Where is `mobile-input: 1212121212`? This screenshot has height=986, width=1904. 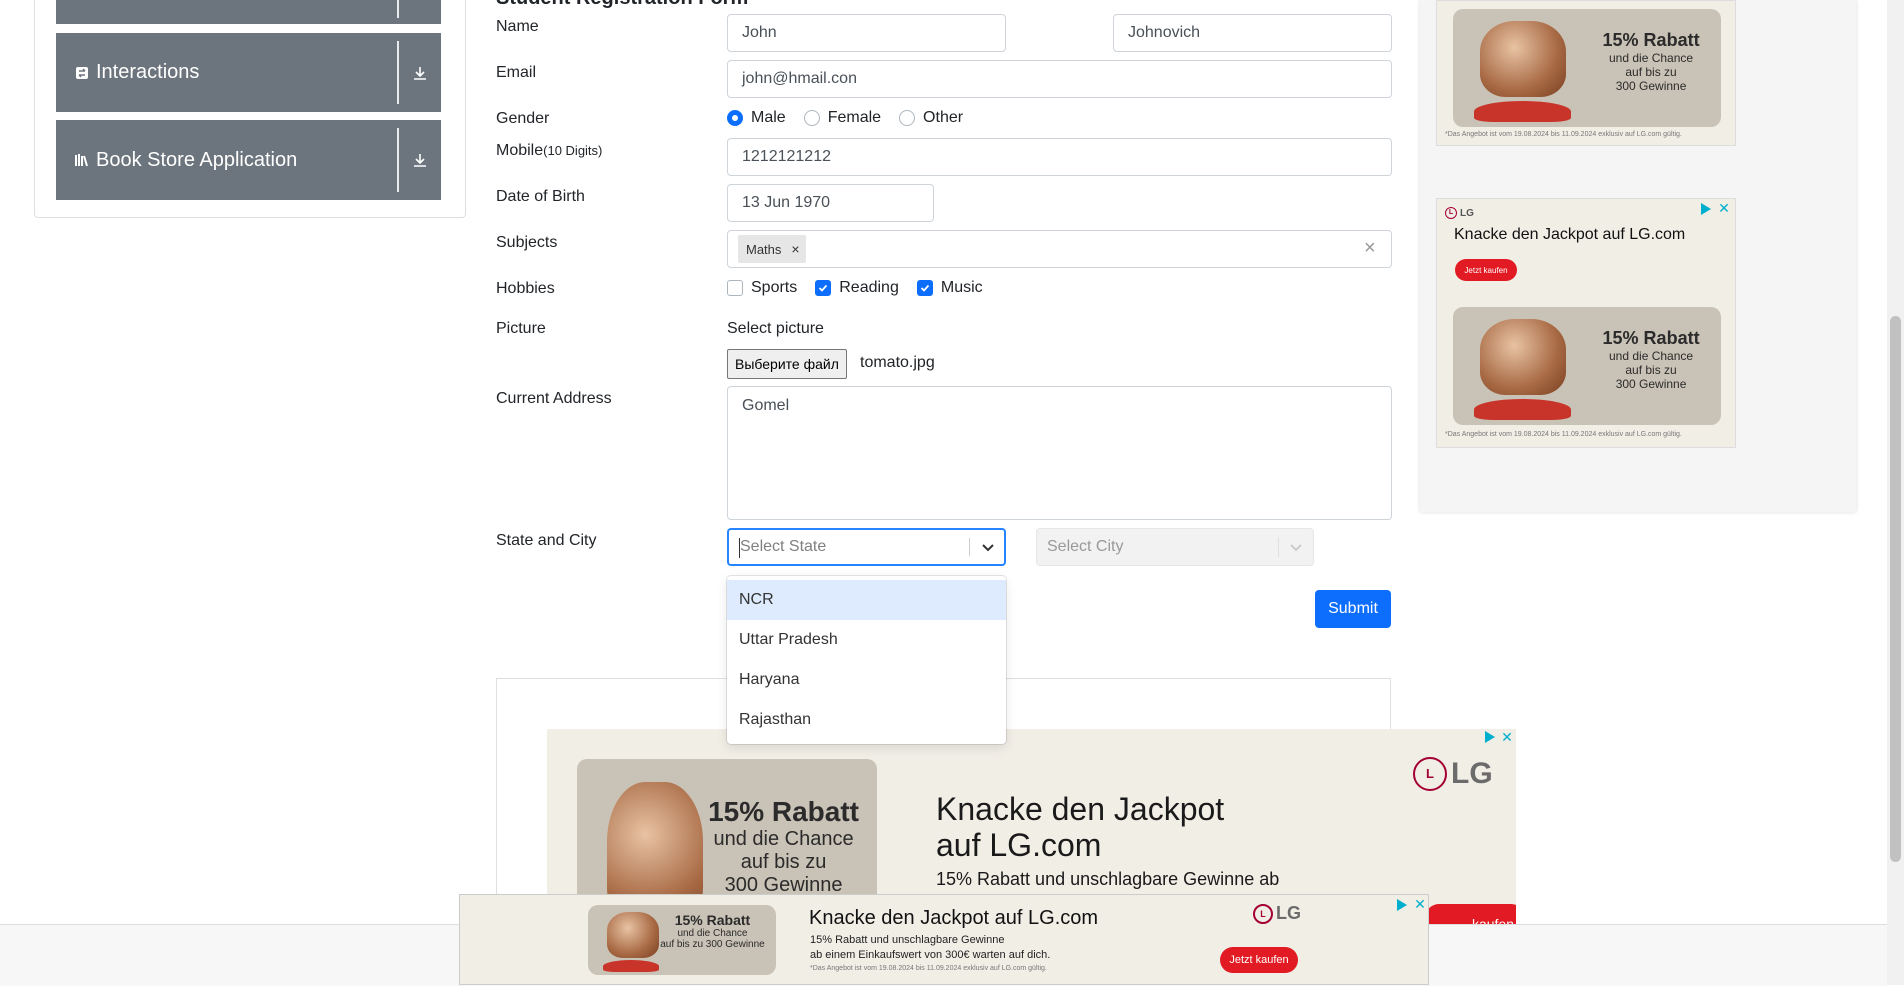
mobile-input: 1212121212 is located at coordinates (1059, 157).